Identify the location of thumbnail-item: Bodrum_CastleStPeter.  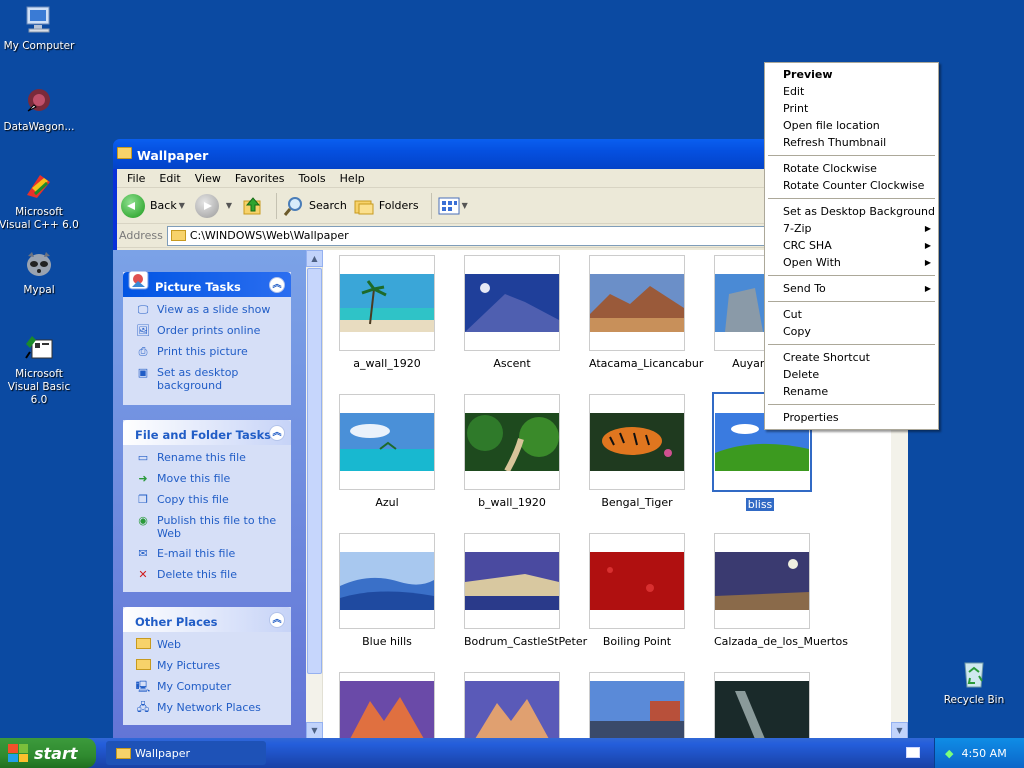
(525, 590).